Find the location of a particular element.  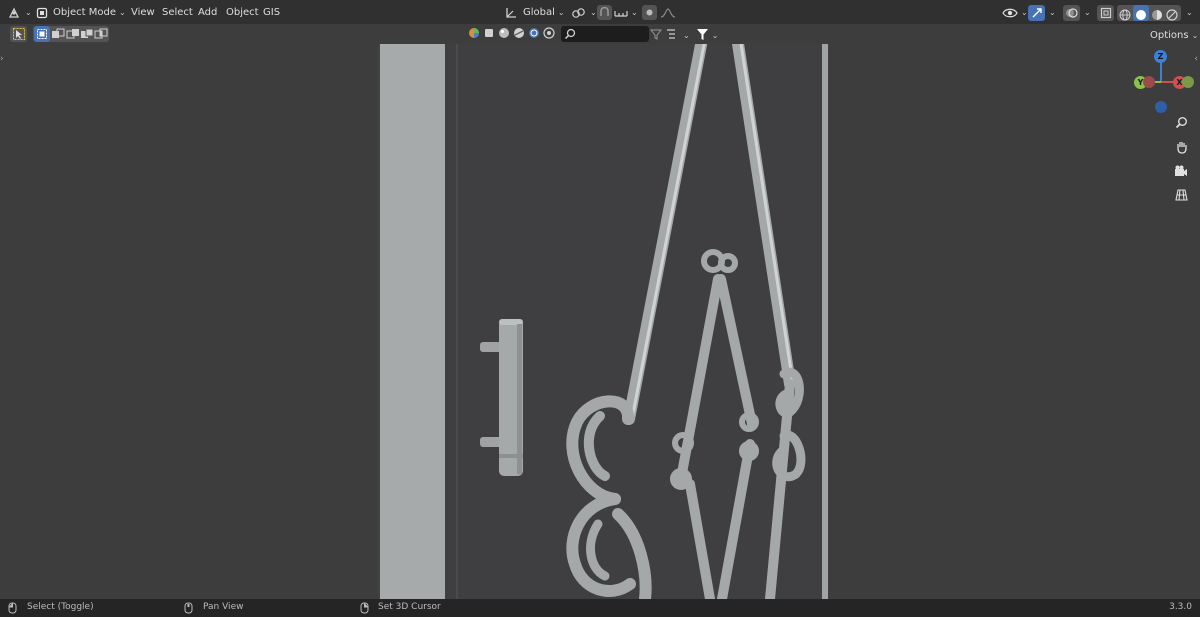

door-frame-right is located at coordinates (825, 321).